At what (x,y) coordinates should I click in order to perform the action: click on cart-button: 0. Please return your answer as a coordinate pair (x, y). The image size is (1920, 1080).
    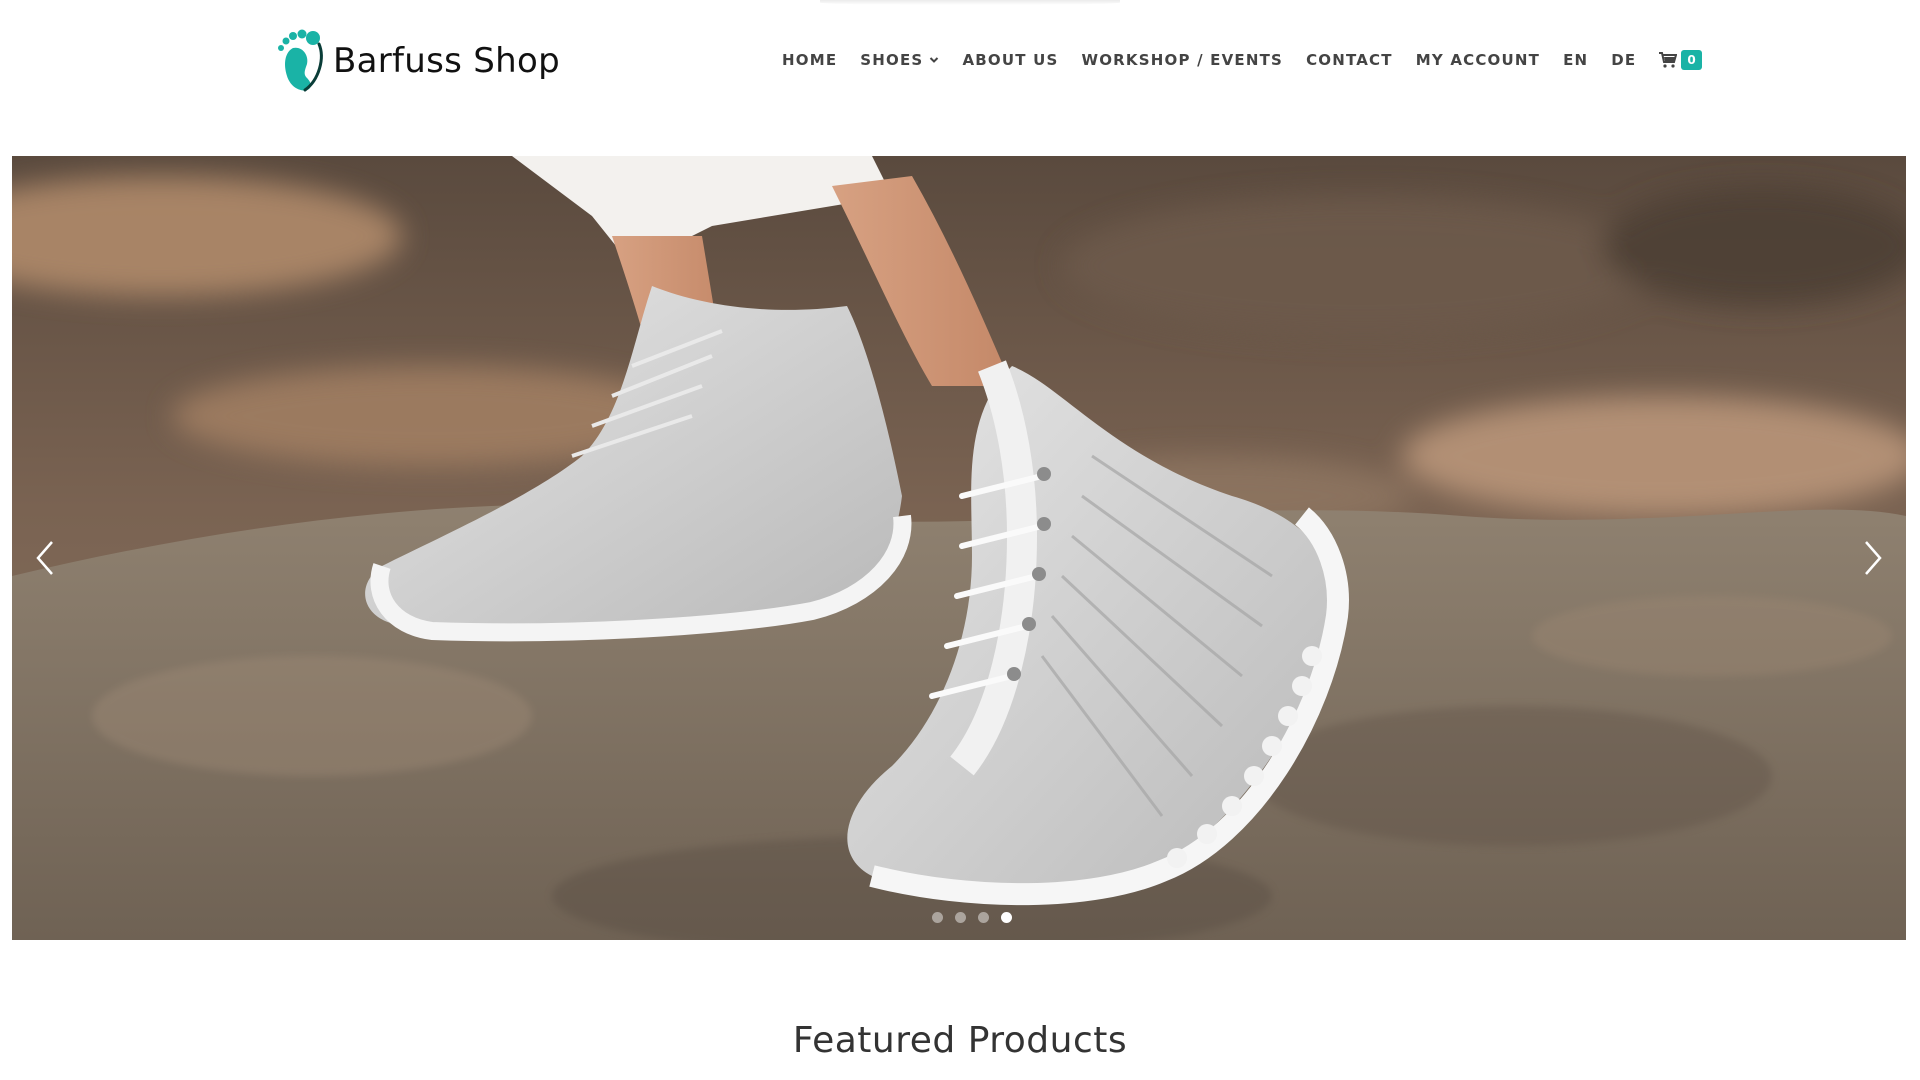
    Looking at the image, I should click on (1680, 60).